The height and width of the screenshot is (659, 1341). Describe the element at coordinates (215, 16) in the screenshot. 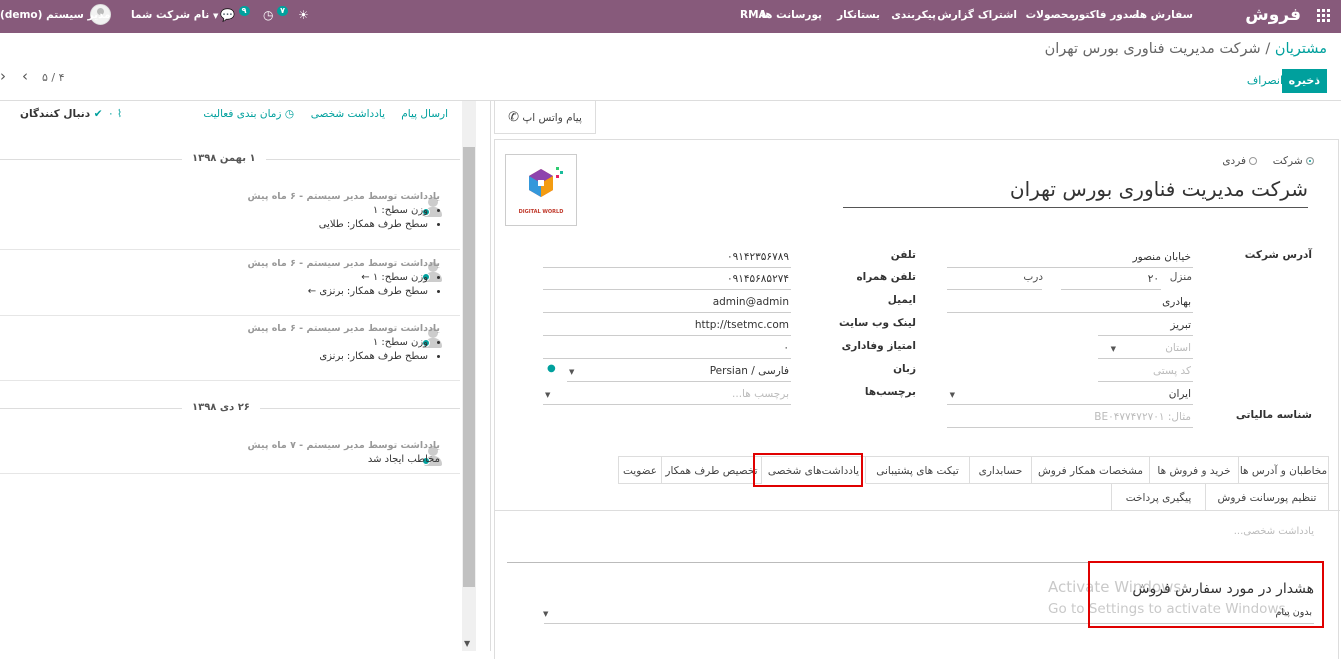

I see `caret-down-icon: ▼` at that location.